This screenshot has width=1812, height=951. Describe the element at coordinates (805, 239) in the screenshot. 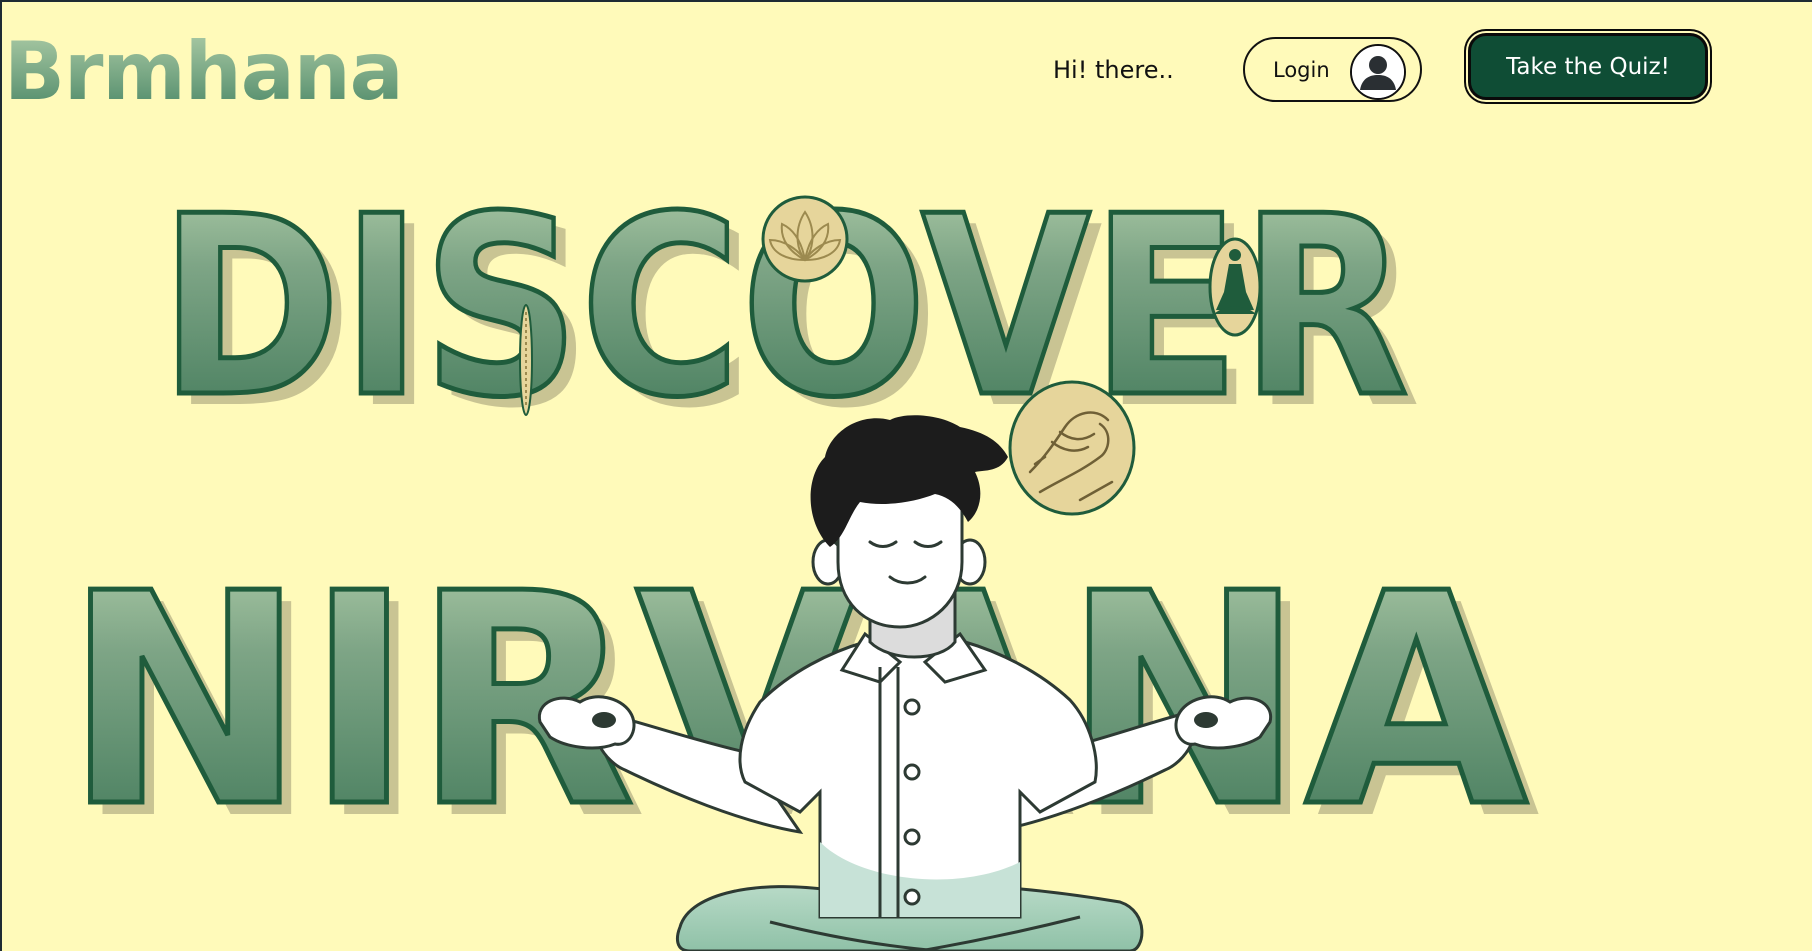

I see `lotus-icon` at that location.